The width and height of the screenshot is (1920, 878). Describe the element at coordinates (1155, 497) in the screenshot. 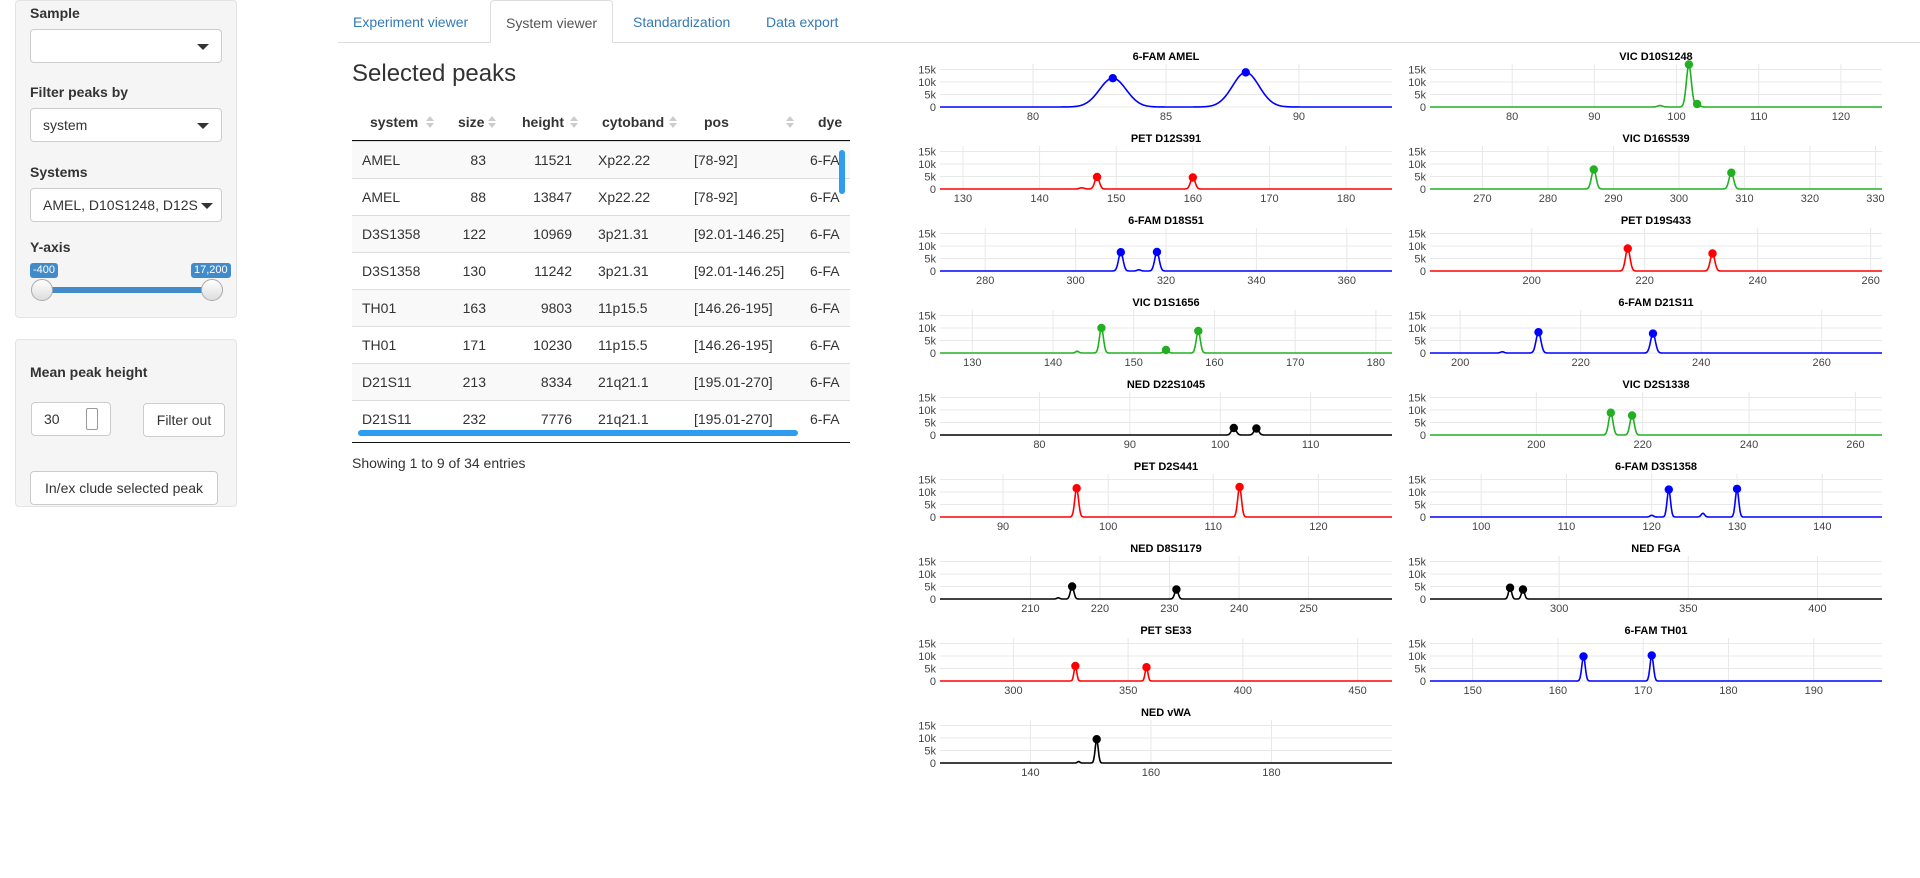

I see `chart-pet-d2s441: PET D2S441 05k10k15k 90 100 110 120` at that location.